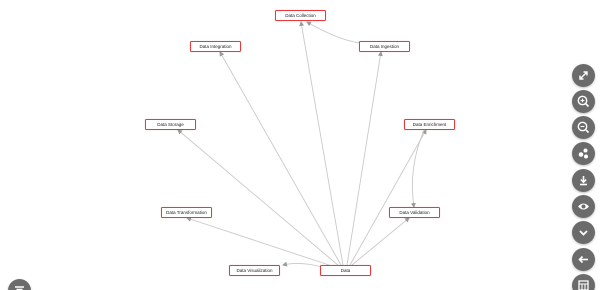 The width and height of the screenshot is (601, 290). I want to click on download-button, so click(583, 180).